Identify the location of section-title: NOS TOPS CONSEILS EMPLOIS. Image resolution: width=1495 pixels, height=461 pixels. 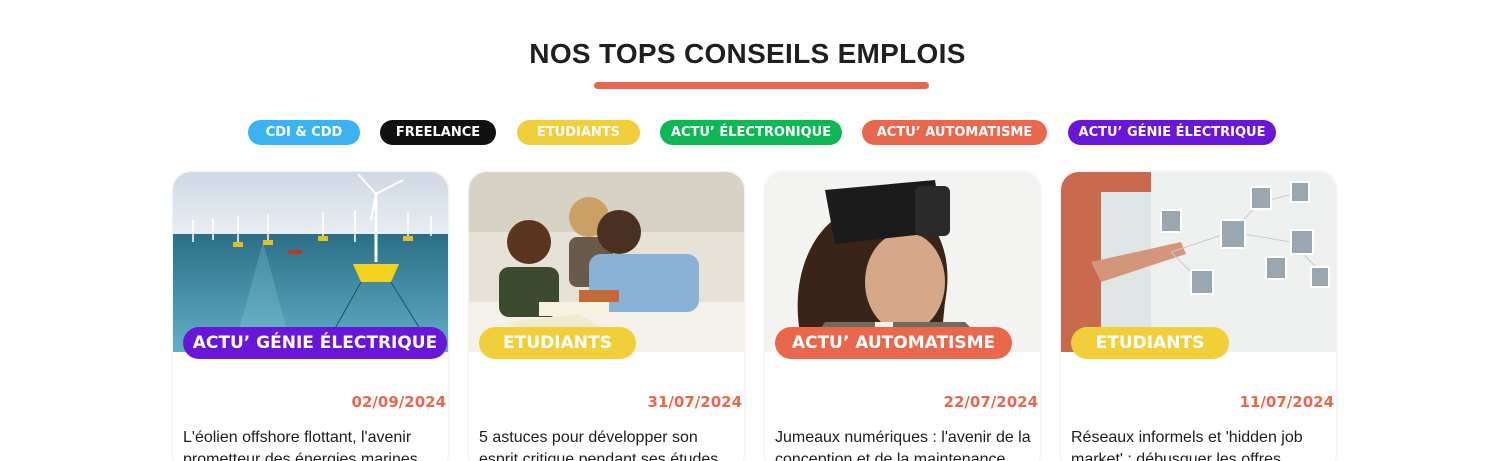
(747, 53).